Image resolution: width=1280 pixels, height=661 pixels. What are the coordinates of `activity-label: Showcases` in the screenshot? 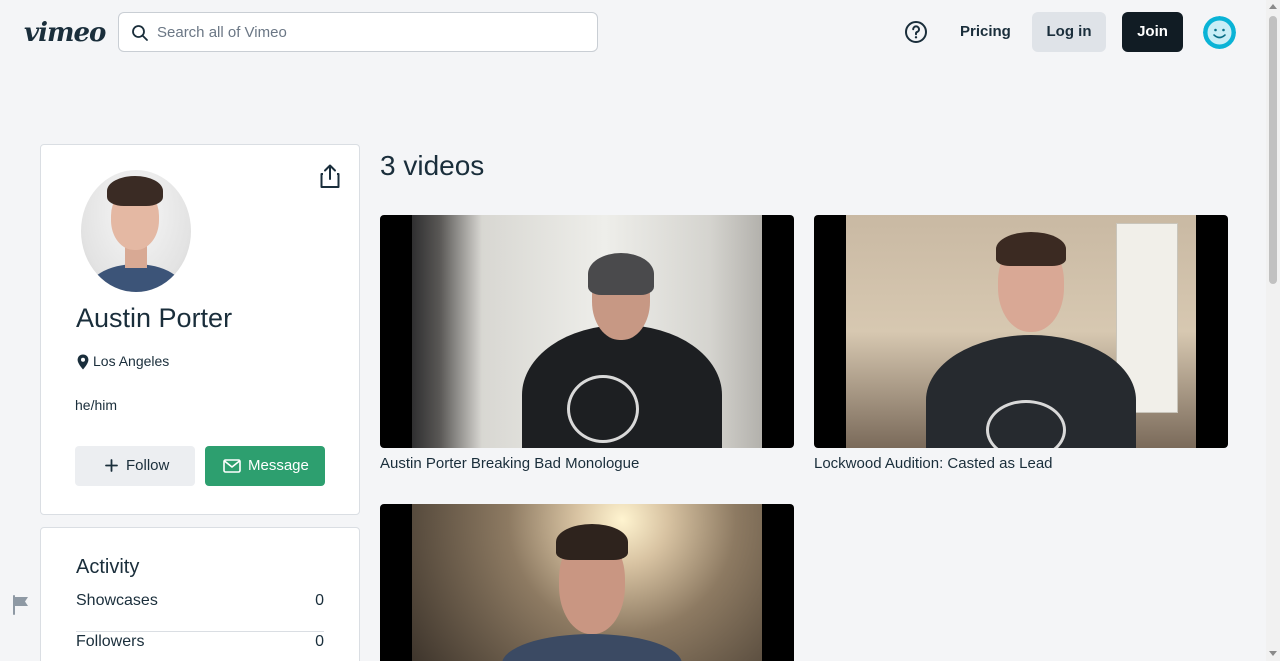 It's located at (117, 600).